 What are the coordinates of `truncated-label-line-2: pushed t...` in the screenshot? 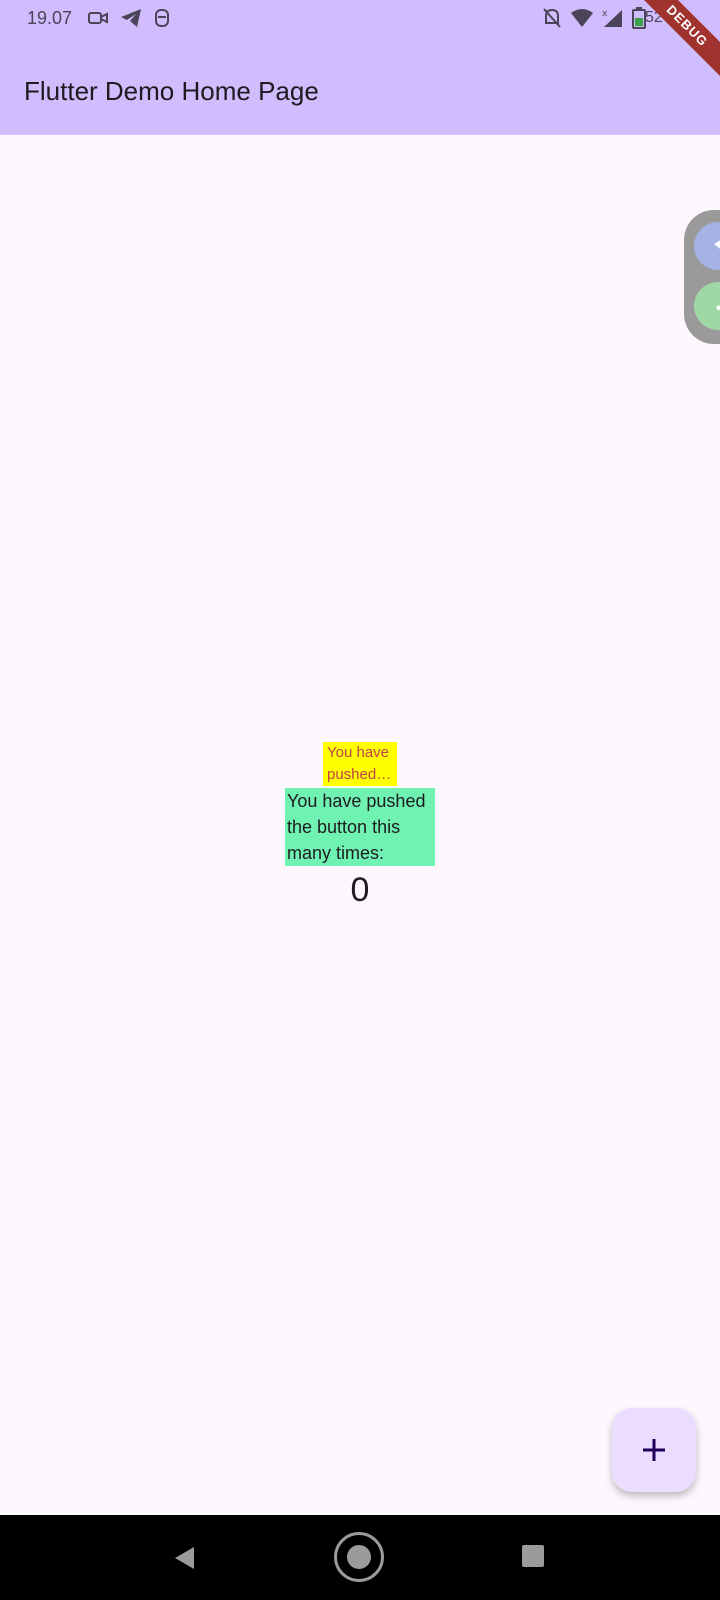 It's located at (361, 774).